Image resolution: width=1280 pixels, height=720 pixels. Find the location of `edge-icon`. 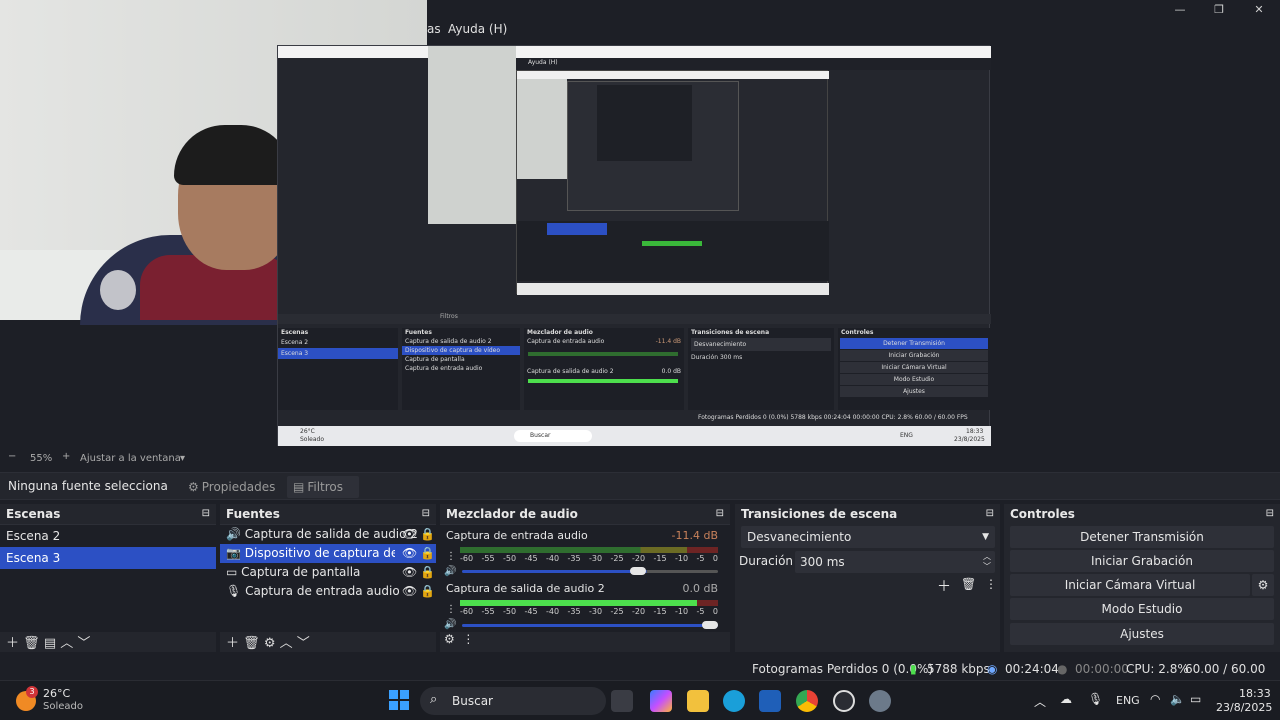

edge-icon is located at coordinates (734, 701).